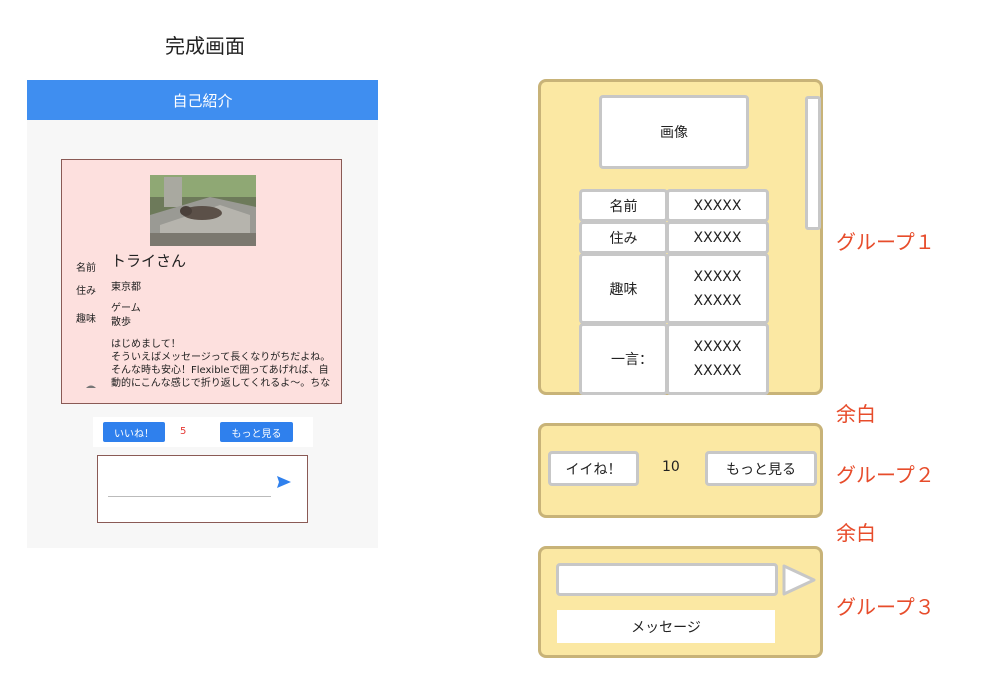  Describe the element at coordinates (205, 46) in the screenshot. I see `completed-screen-title: 完成画面` at that location.